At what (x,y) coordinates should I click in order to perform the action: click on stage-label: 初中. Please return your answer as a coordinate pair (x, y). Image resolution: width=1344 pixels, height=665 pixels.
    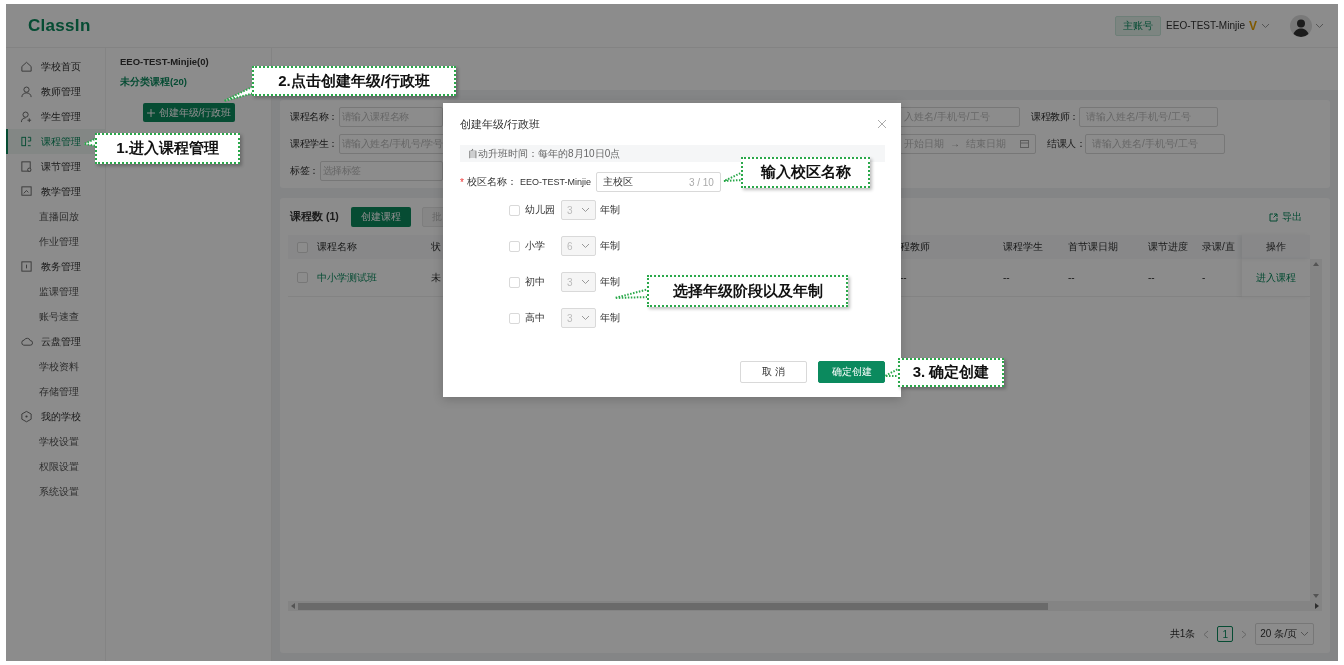
    Looking at the image, I should click on (535, 282).